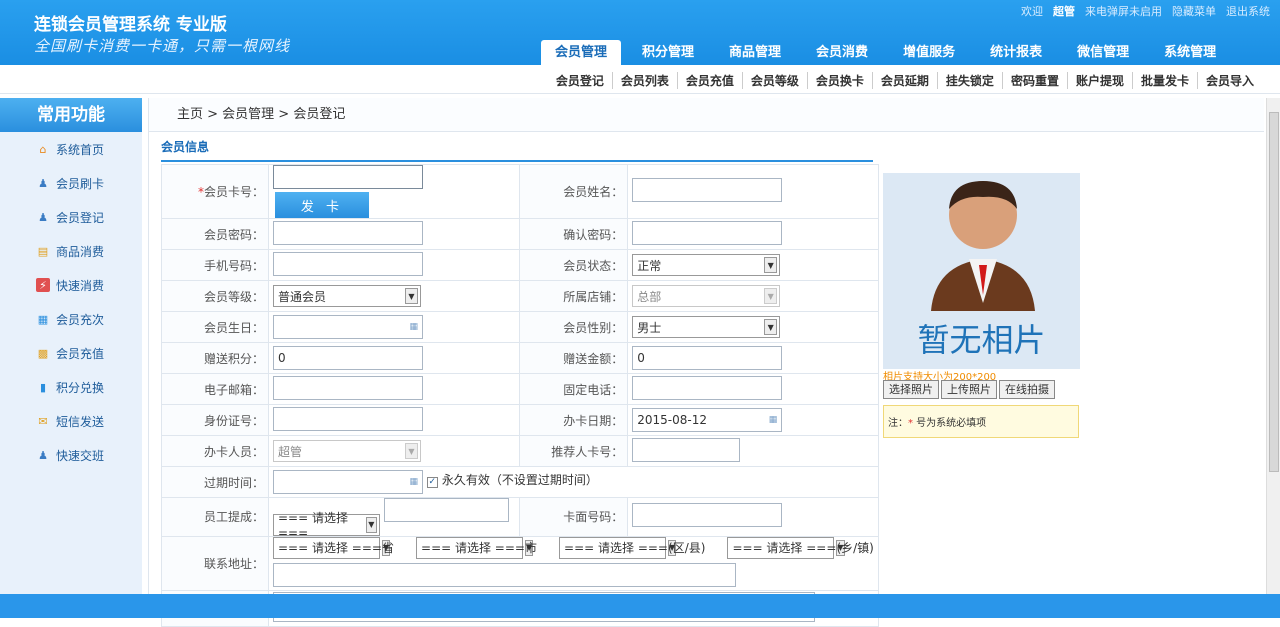 The height and width of the screenshot is (627, 1280). I want to click on referrer-input, so click(686, 449).